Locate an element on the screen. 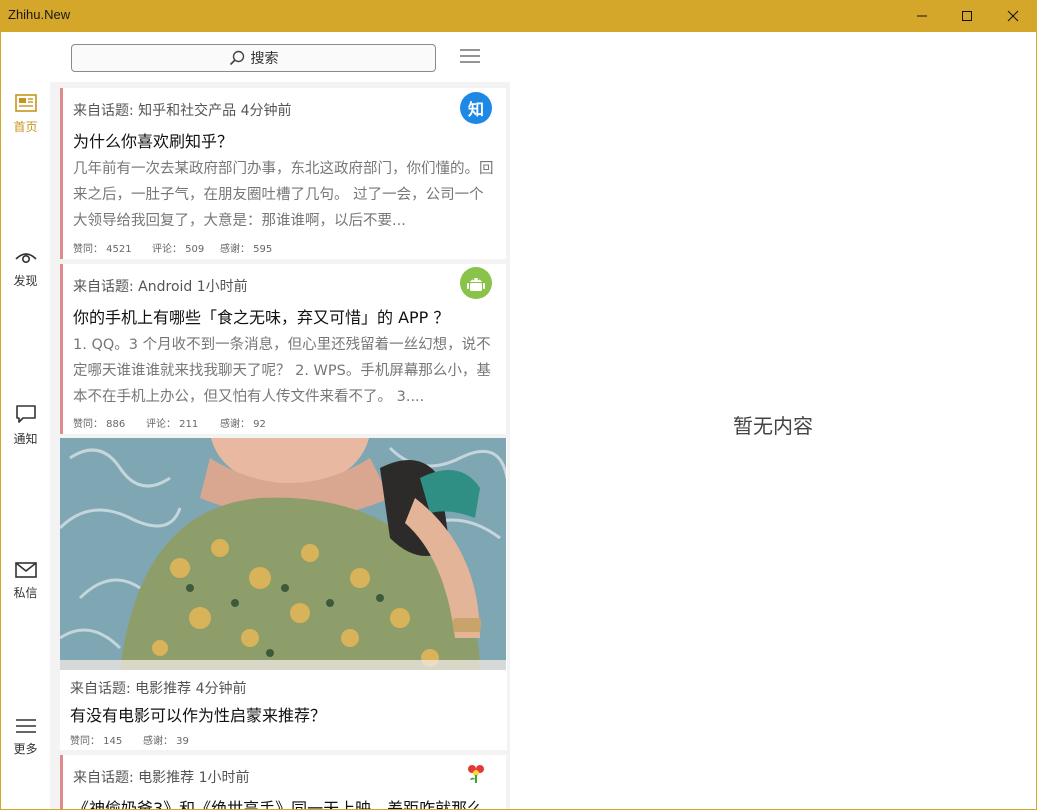 Image resolution: width=1037 pixels, height=810 pixels. card-stats: 赞同： 886 评论： 211 感谢： 92 is located at coordinates (169, 422).